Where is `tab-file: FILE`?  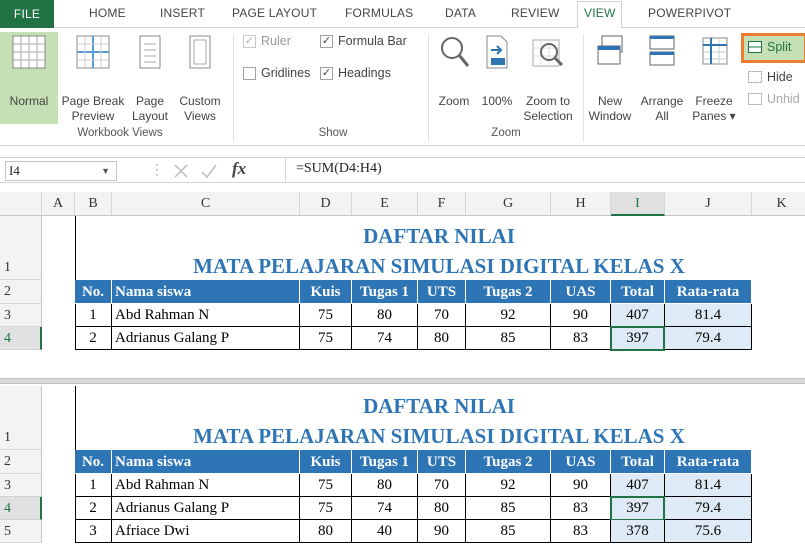 tab-file: FILE is located at coordinates (27, 14).